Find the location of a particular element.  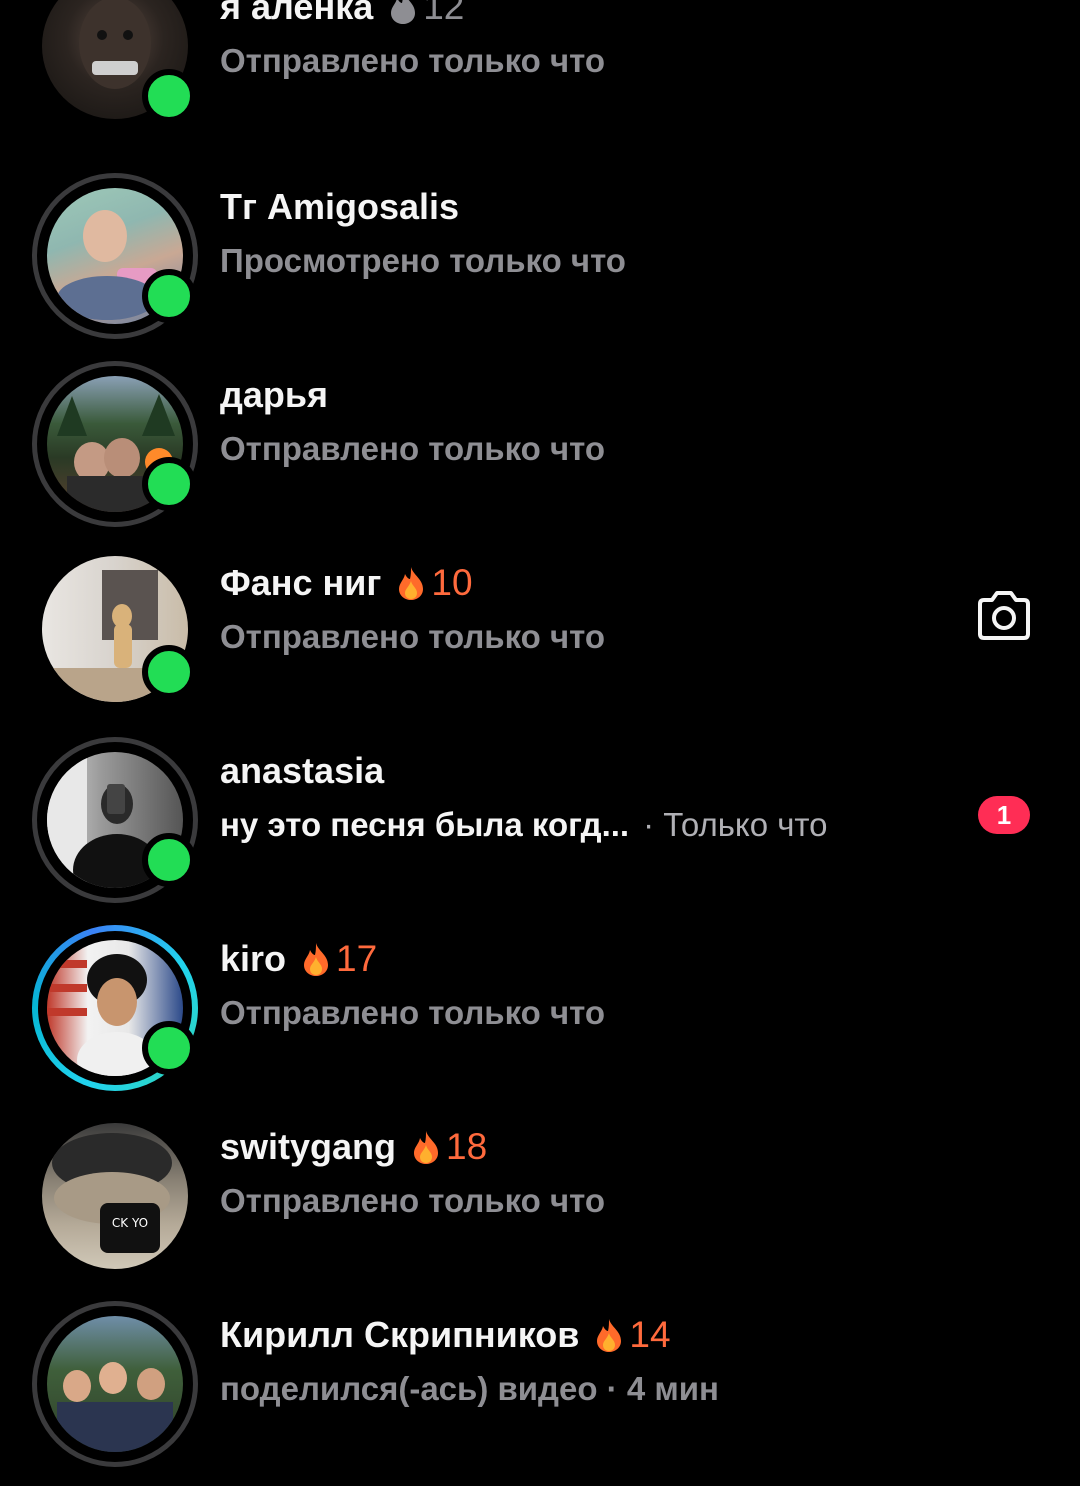

streak-badge: 14 is located at coordinates (632, 1335).